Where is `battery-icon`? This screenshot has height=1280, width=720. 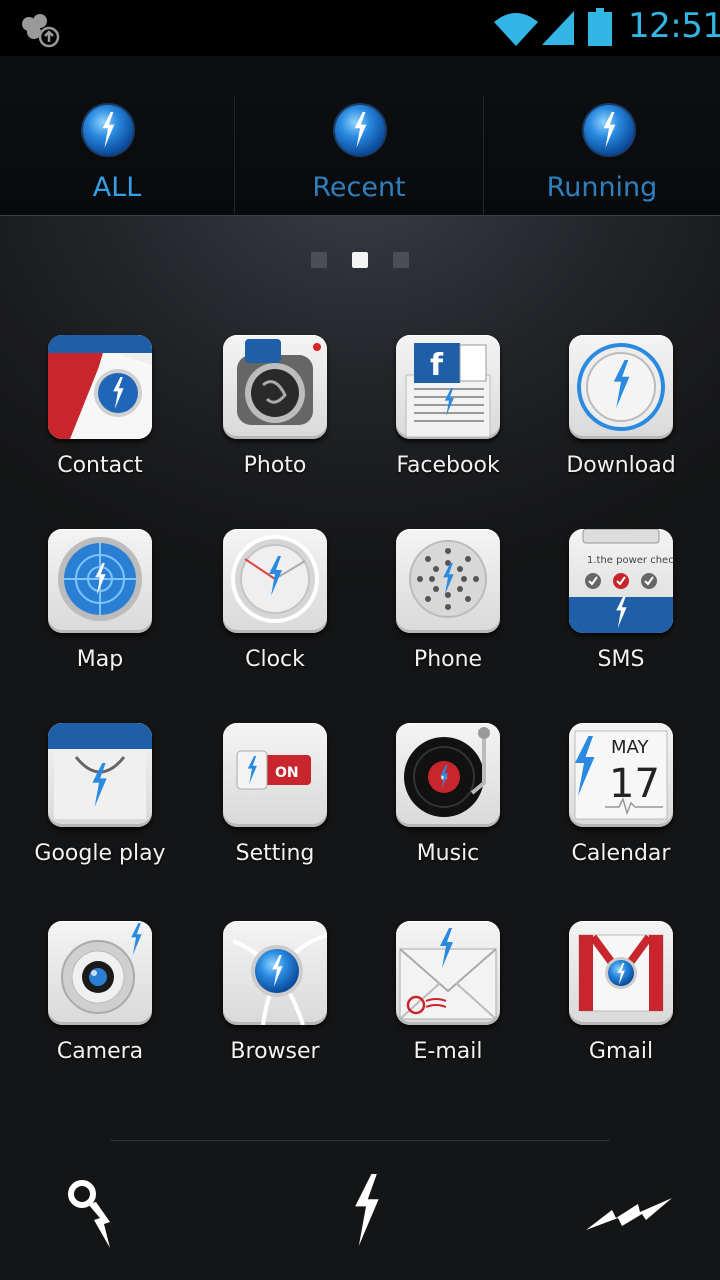
battery-icon is located at coordinates (600, 27).